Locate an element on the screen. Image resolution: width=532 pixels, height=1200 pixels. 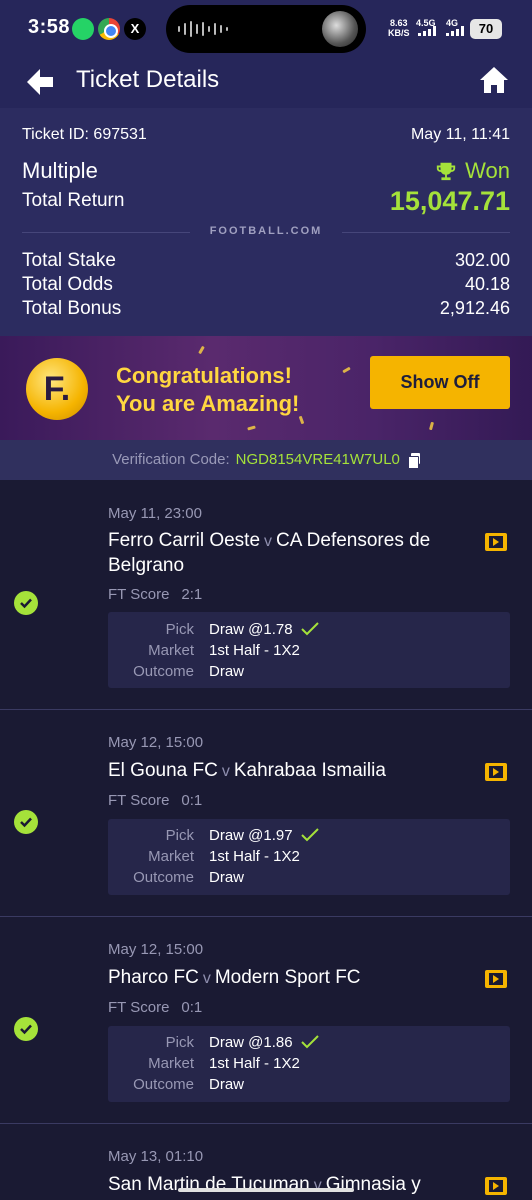
show-off-button: Show Off is located at coordinates (440, 382).